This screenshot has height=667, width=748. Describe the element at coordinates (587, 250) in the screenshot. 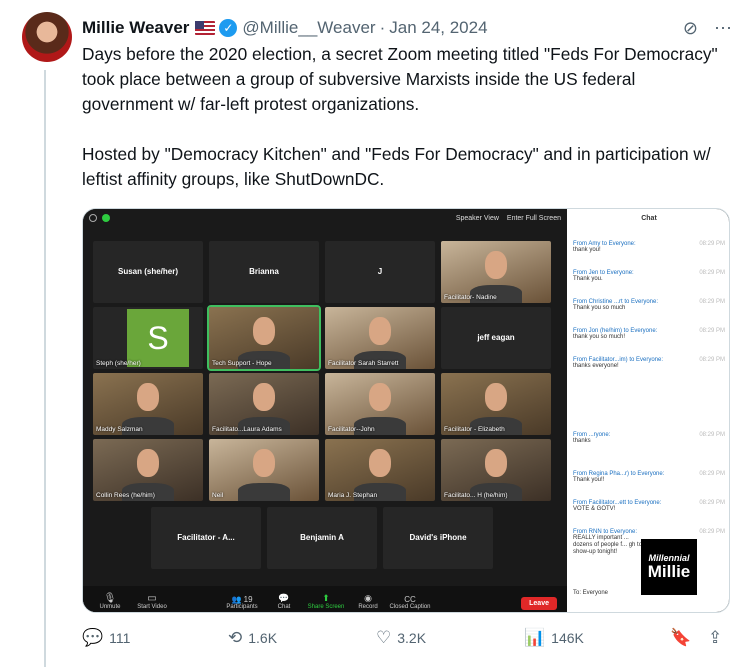

I see `chat-text: thank you!` at that location.